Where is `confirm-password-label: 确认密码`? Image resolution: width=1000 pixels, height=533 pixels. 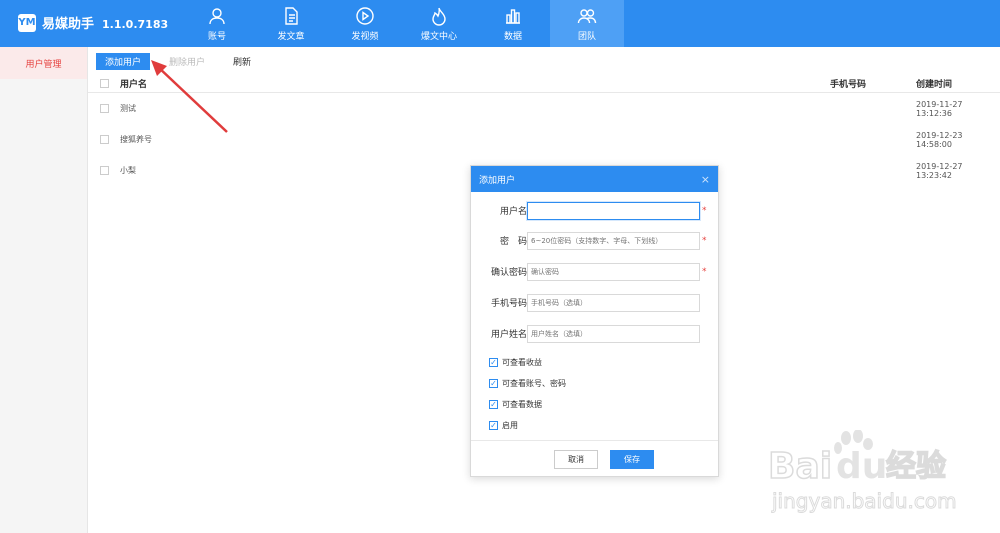 confirm-password-label: 确认密码 is located at coordinates (508, 273).